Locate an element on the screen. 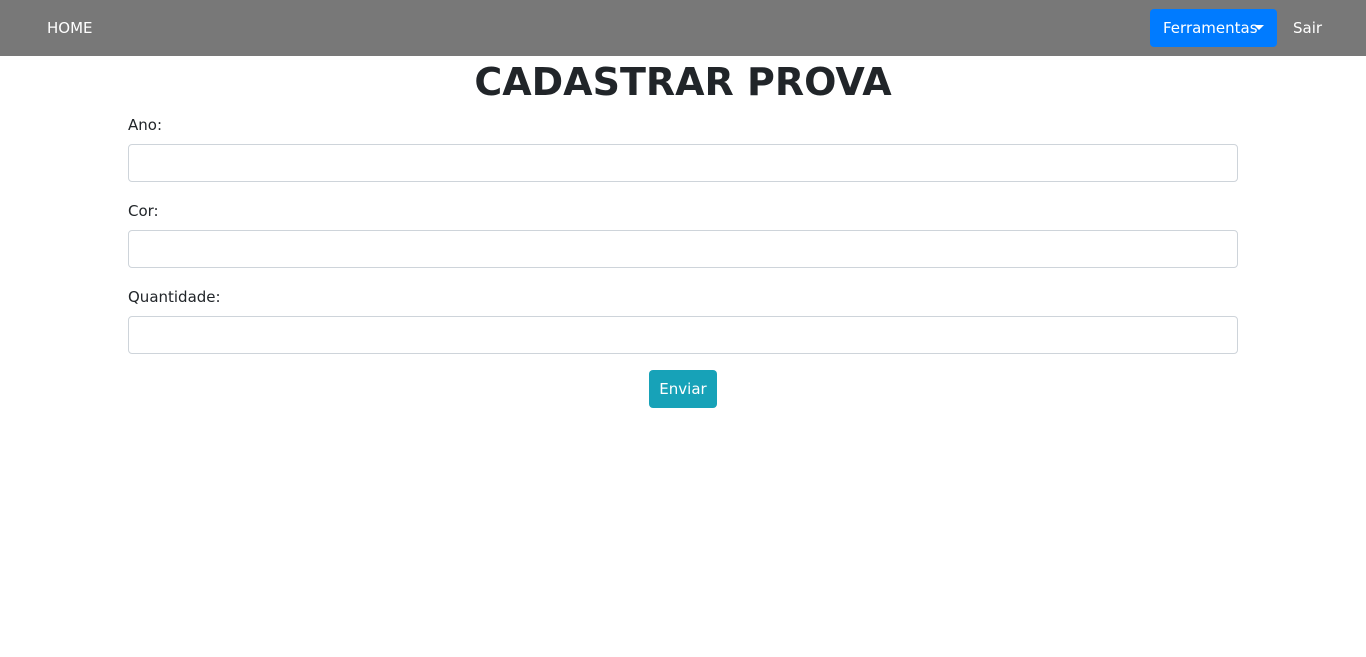 The width and height of the screenshot is (1366, 657). quantity-input is located at coordinates (683, 335).